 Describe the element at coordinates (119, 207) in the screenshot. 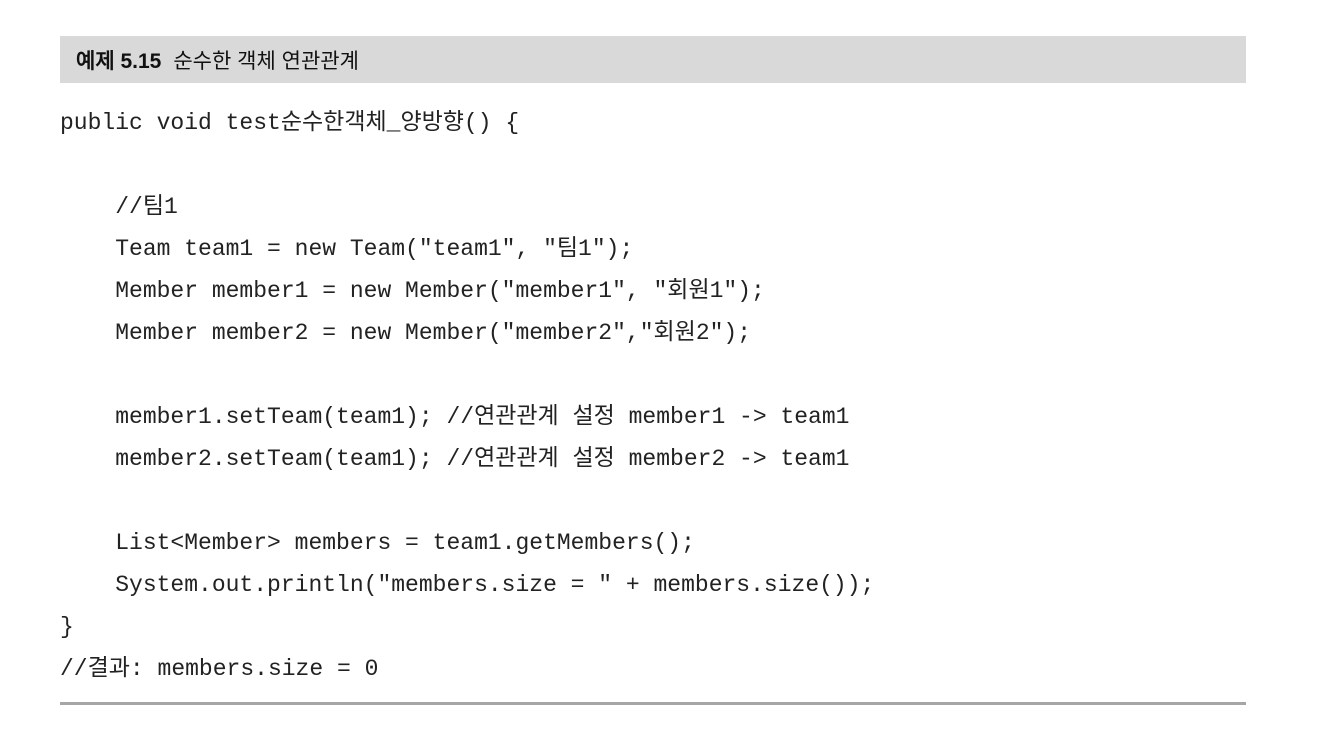

I see `code-line-comment-team: //팀1` at that location.